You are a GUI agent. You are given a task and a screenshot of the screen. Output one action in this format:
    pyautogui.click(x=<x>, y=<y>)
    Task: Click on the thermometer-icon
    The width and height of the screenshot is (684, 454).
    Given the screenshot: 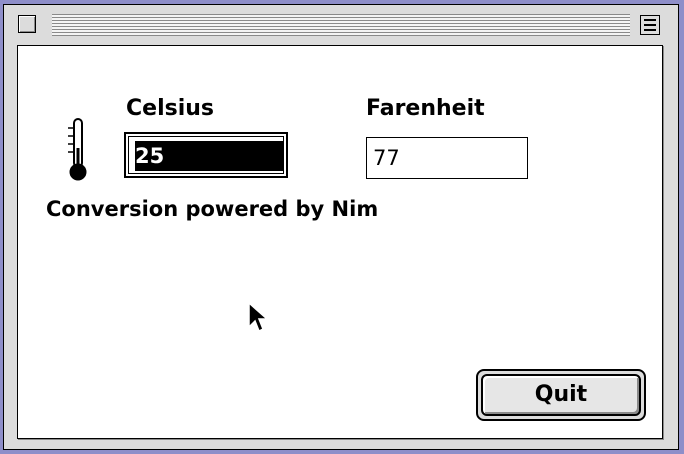 What is the action you would take?
    pyautogui.click(x=77, y=149)
    